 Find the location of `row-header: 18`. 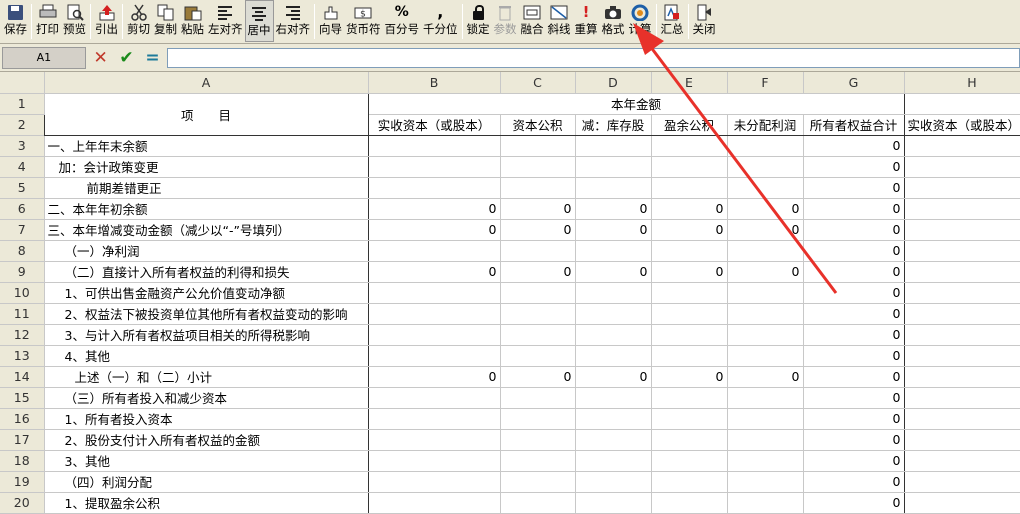

row-header: 18 is located at coordinates (22, 461).